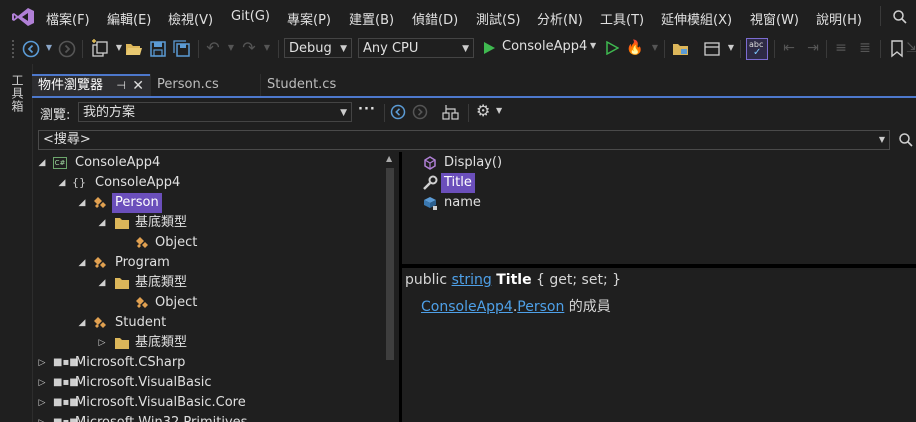  I want to click on tree-node: ▷ ■▪■ Microsoft.VisualBasic.Core, so click(208, 403).